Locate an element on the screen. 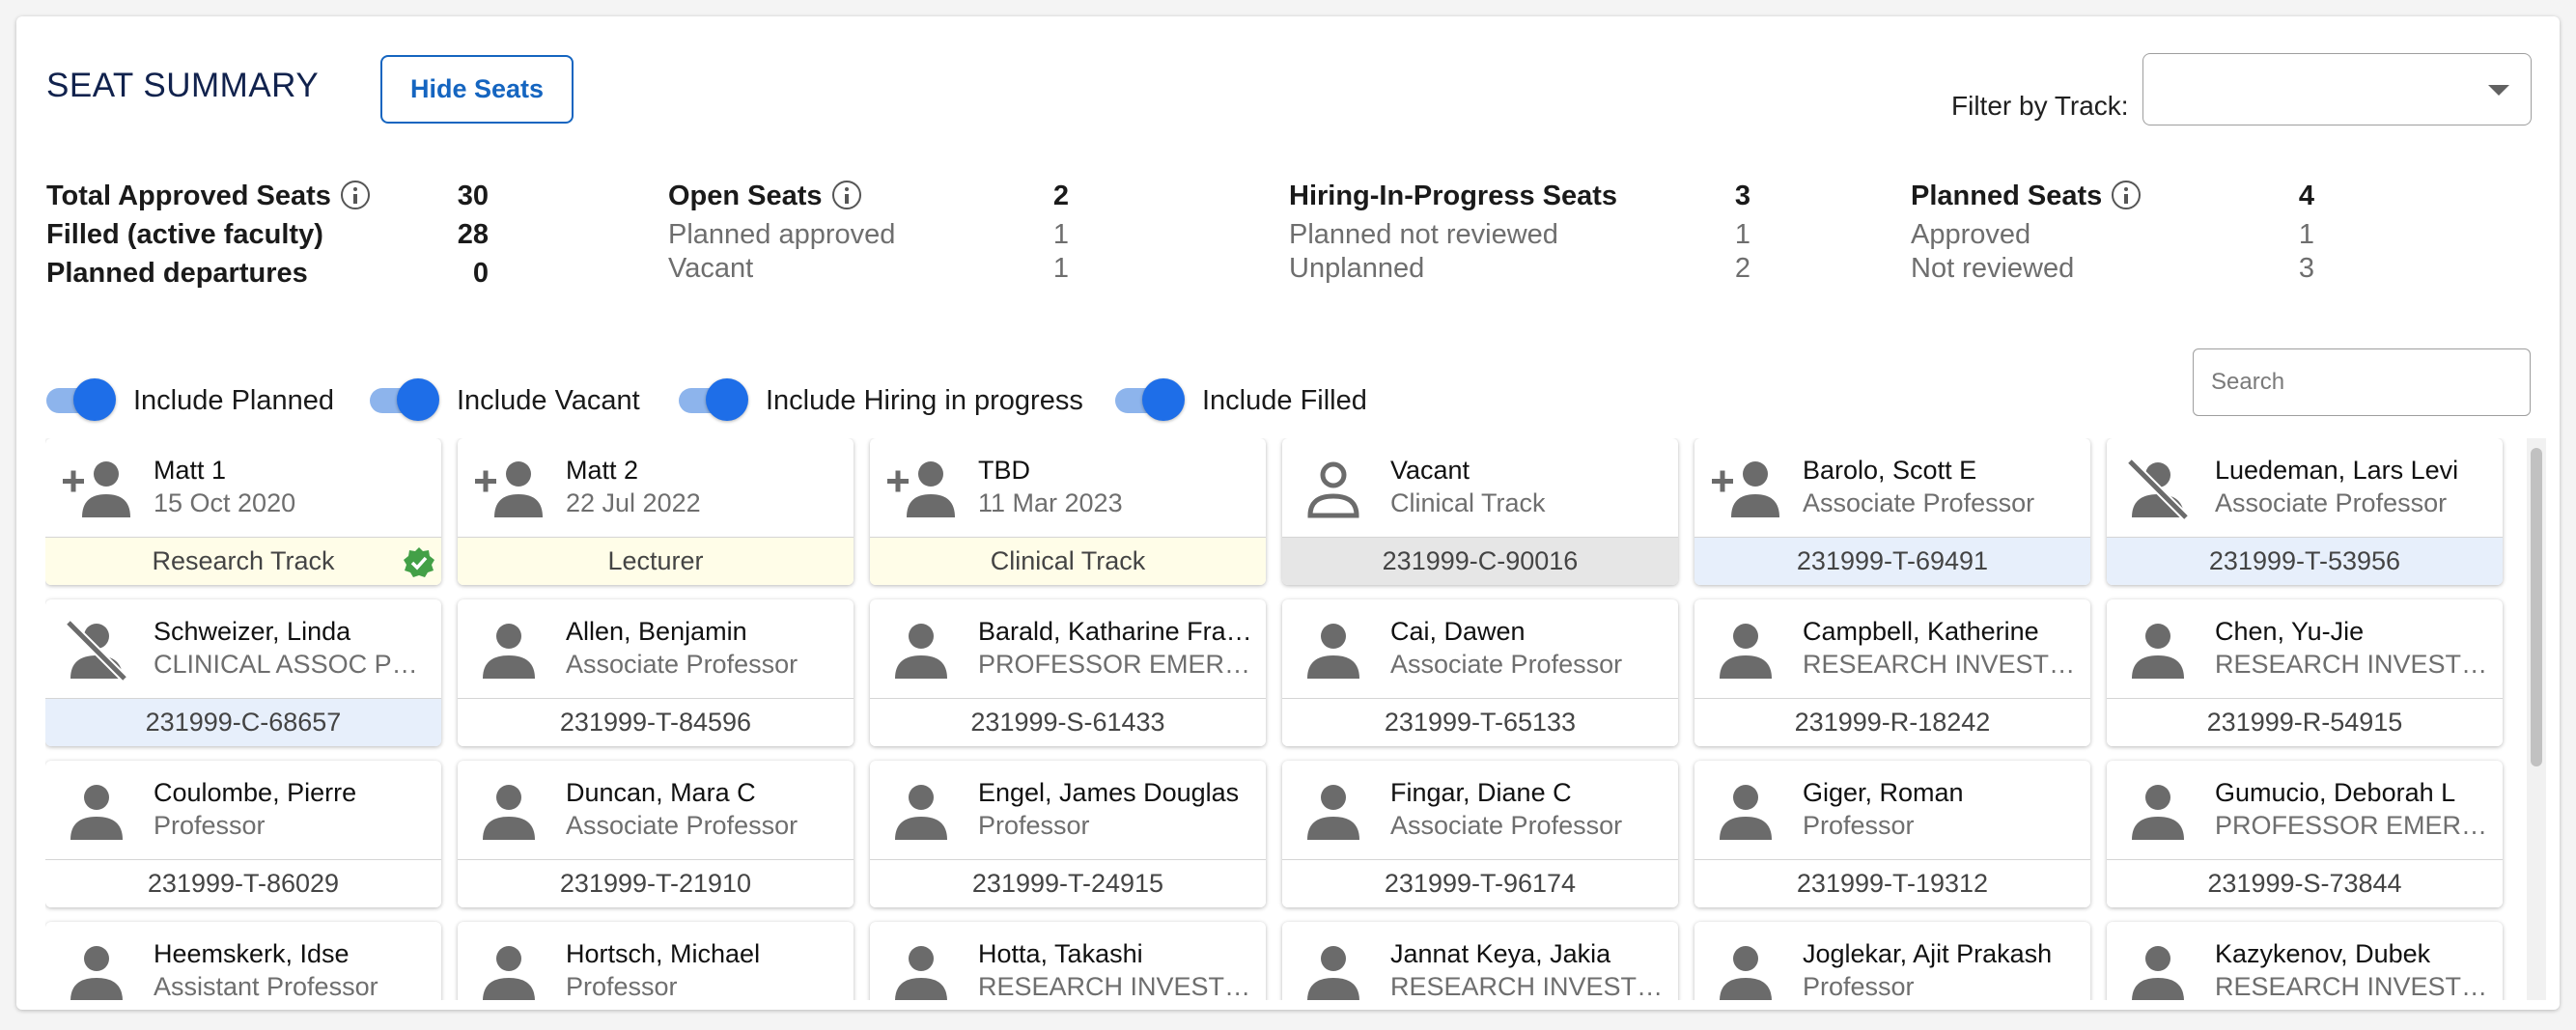 The width and height of the screenshot is (2576, 1030). seat-card: Matt 2 22 Jul 2022 Lecturer is located at coordinates (656, 512).